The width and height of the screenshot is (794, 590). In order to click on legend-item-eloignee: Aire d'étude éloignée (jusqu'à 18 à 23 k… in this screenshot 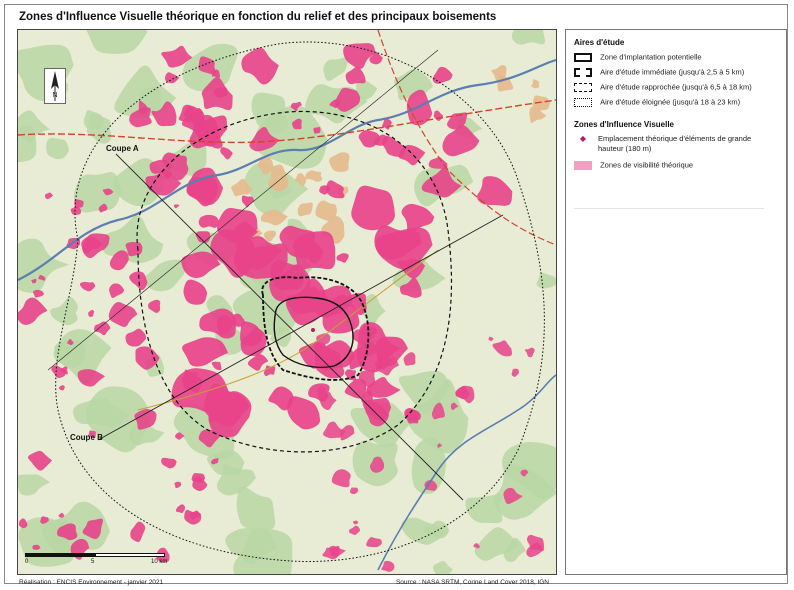, I will do `click(657, 102)`.